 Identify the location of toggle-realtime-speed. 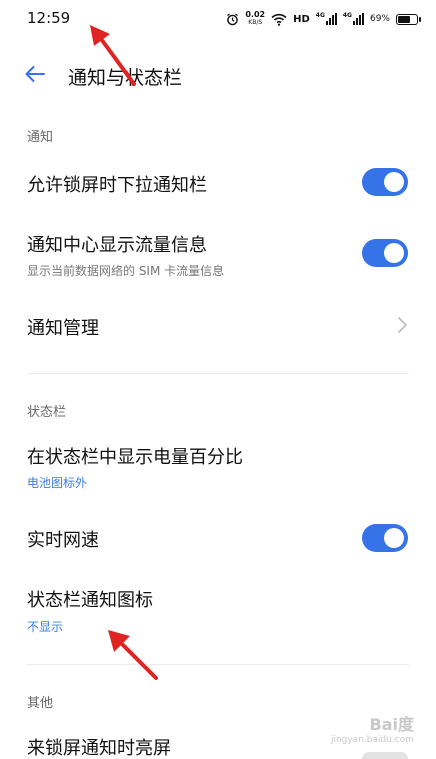
(385, 538).